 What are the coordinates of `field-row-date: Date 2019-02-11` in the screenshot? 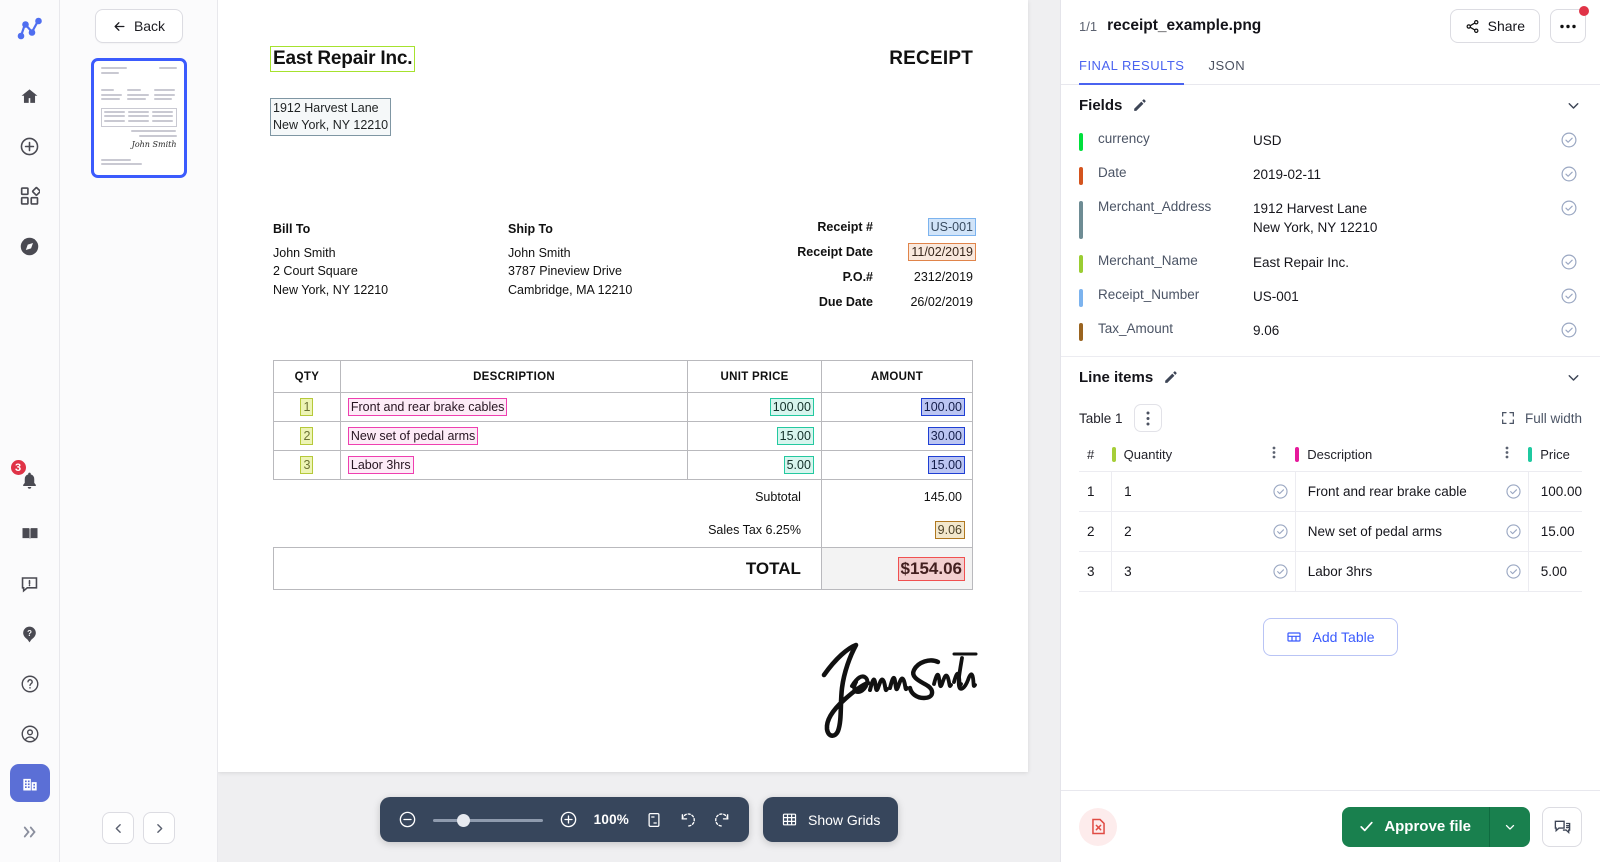 It's located at (1330, 175).